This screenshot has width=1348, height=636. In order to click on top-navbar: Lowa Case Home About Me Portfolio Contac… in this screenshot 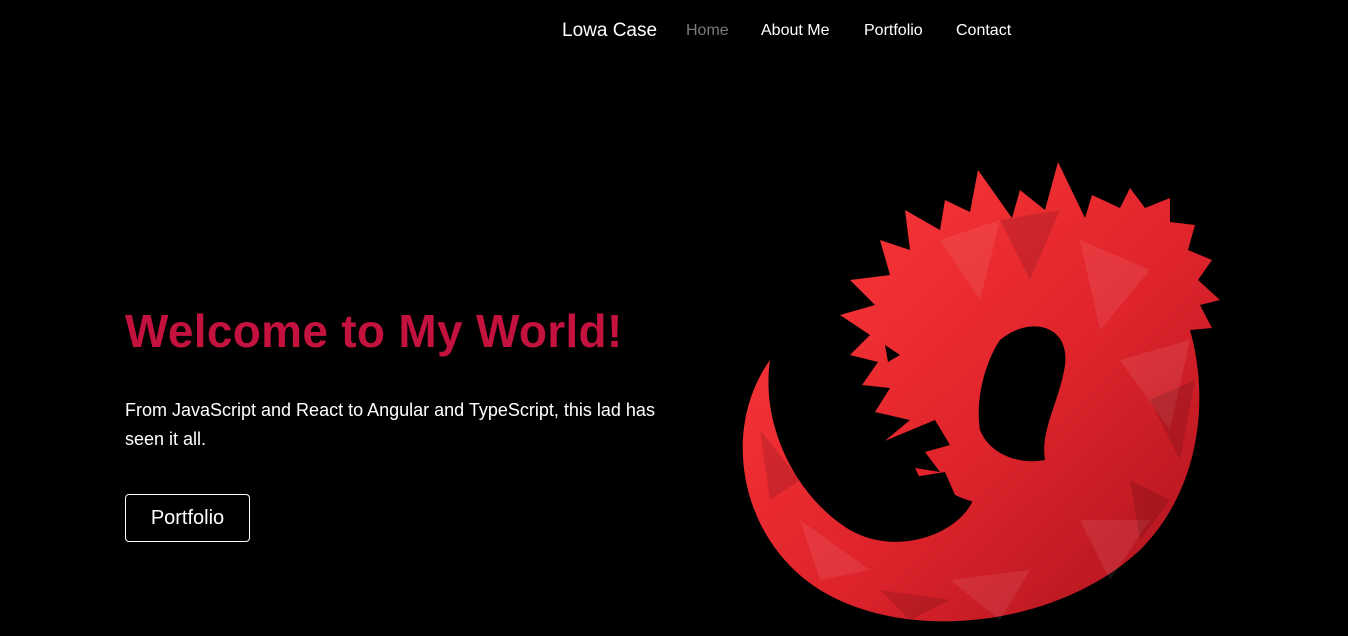, I will do `click(674, 32)`.